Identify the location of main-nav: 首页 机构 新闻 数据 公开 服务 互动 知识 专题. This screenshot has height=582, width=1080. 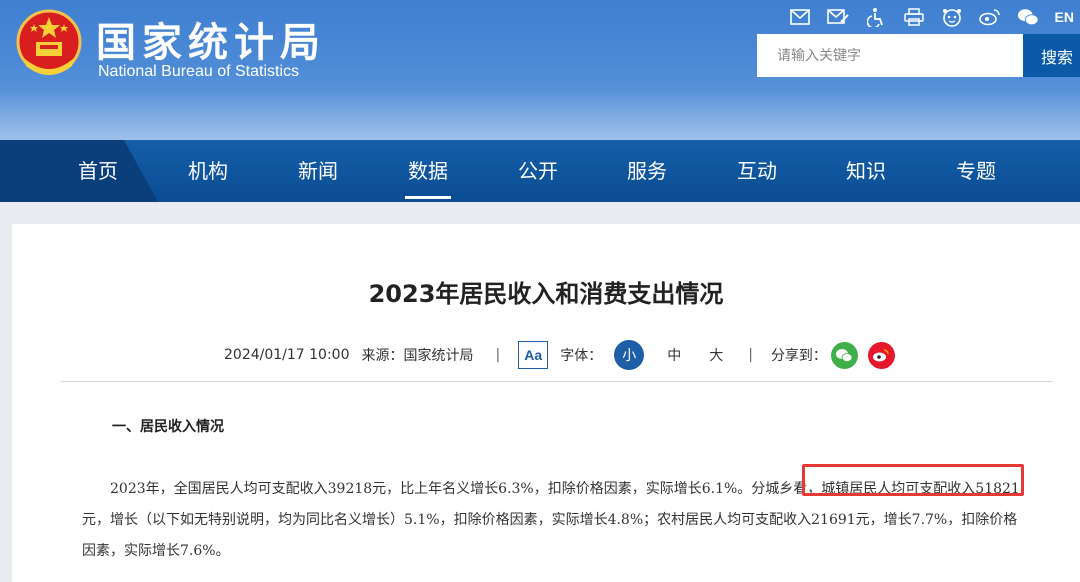
(540, 171).